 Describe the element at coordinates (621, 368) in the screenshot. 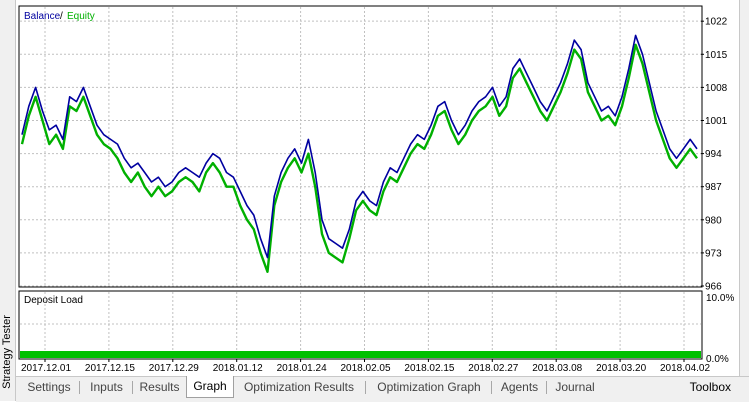

I see `x-tick-label: 2018.03.20` at that location.